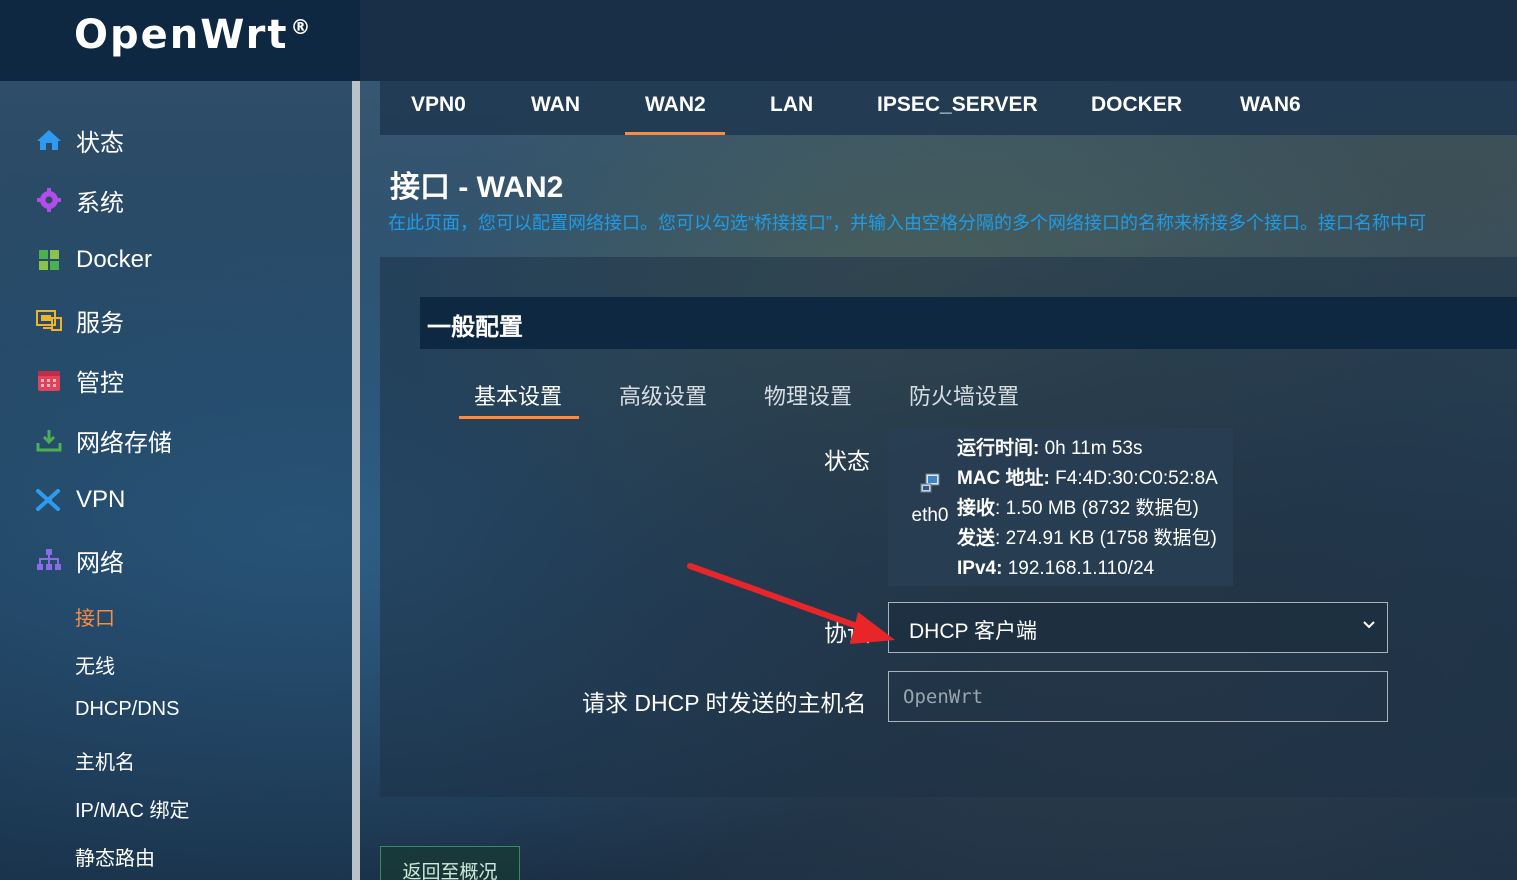 This screenshot has width=1517, height=880. I want to click on sidebar-item-label: VPN, so click(101, 499).